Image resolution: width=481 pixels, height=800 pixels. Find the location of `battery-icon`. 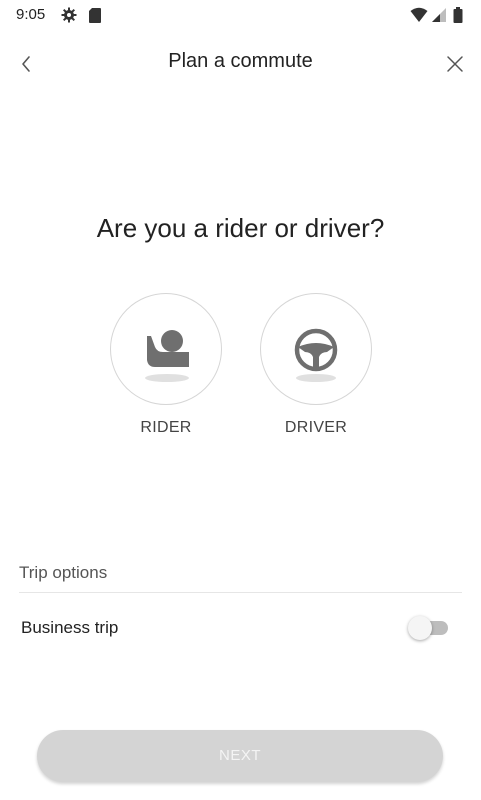

battery-icon is located at coordinates (458, 17).